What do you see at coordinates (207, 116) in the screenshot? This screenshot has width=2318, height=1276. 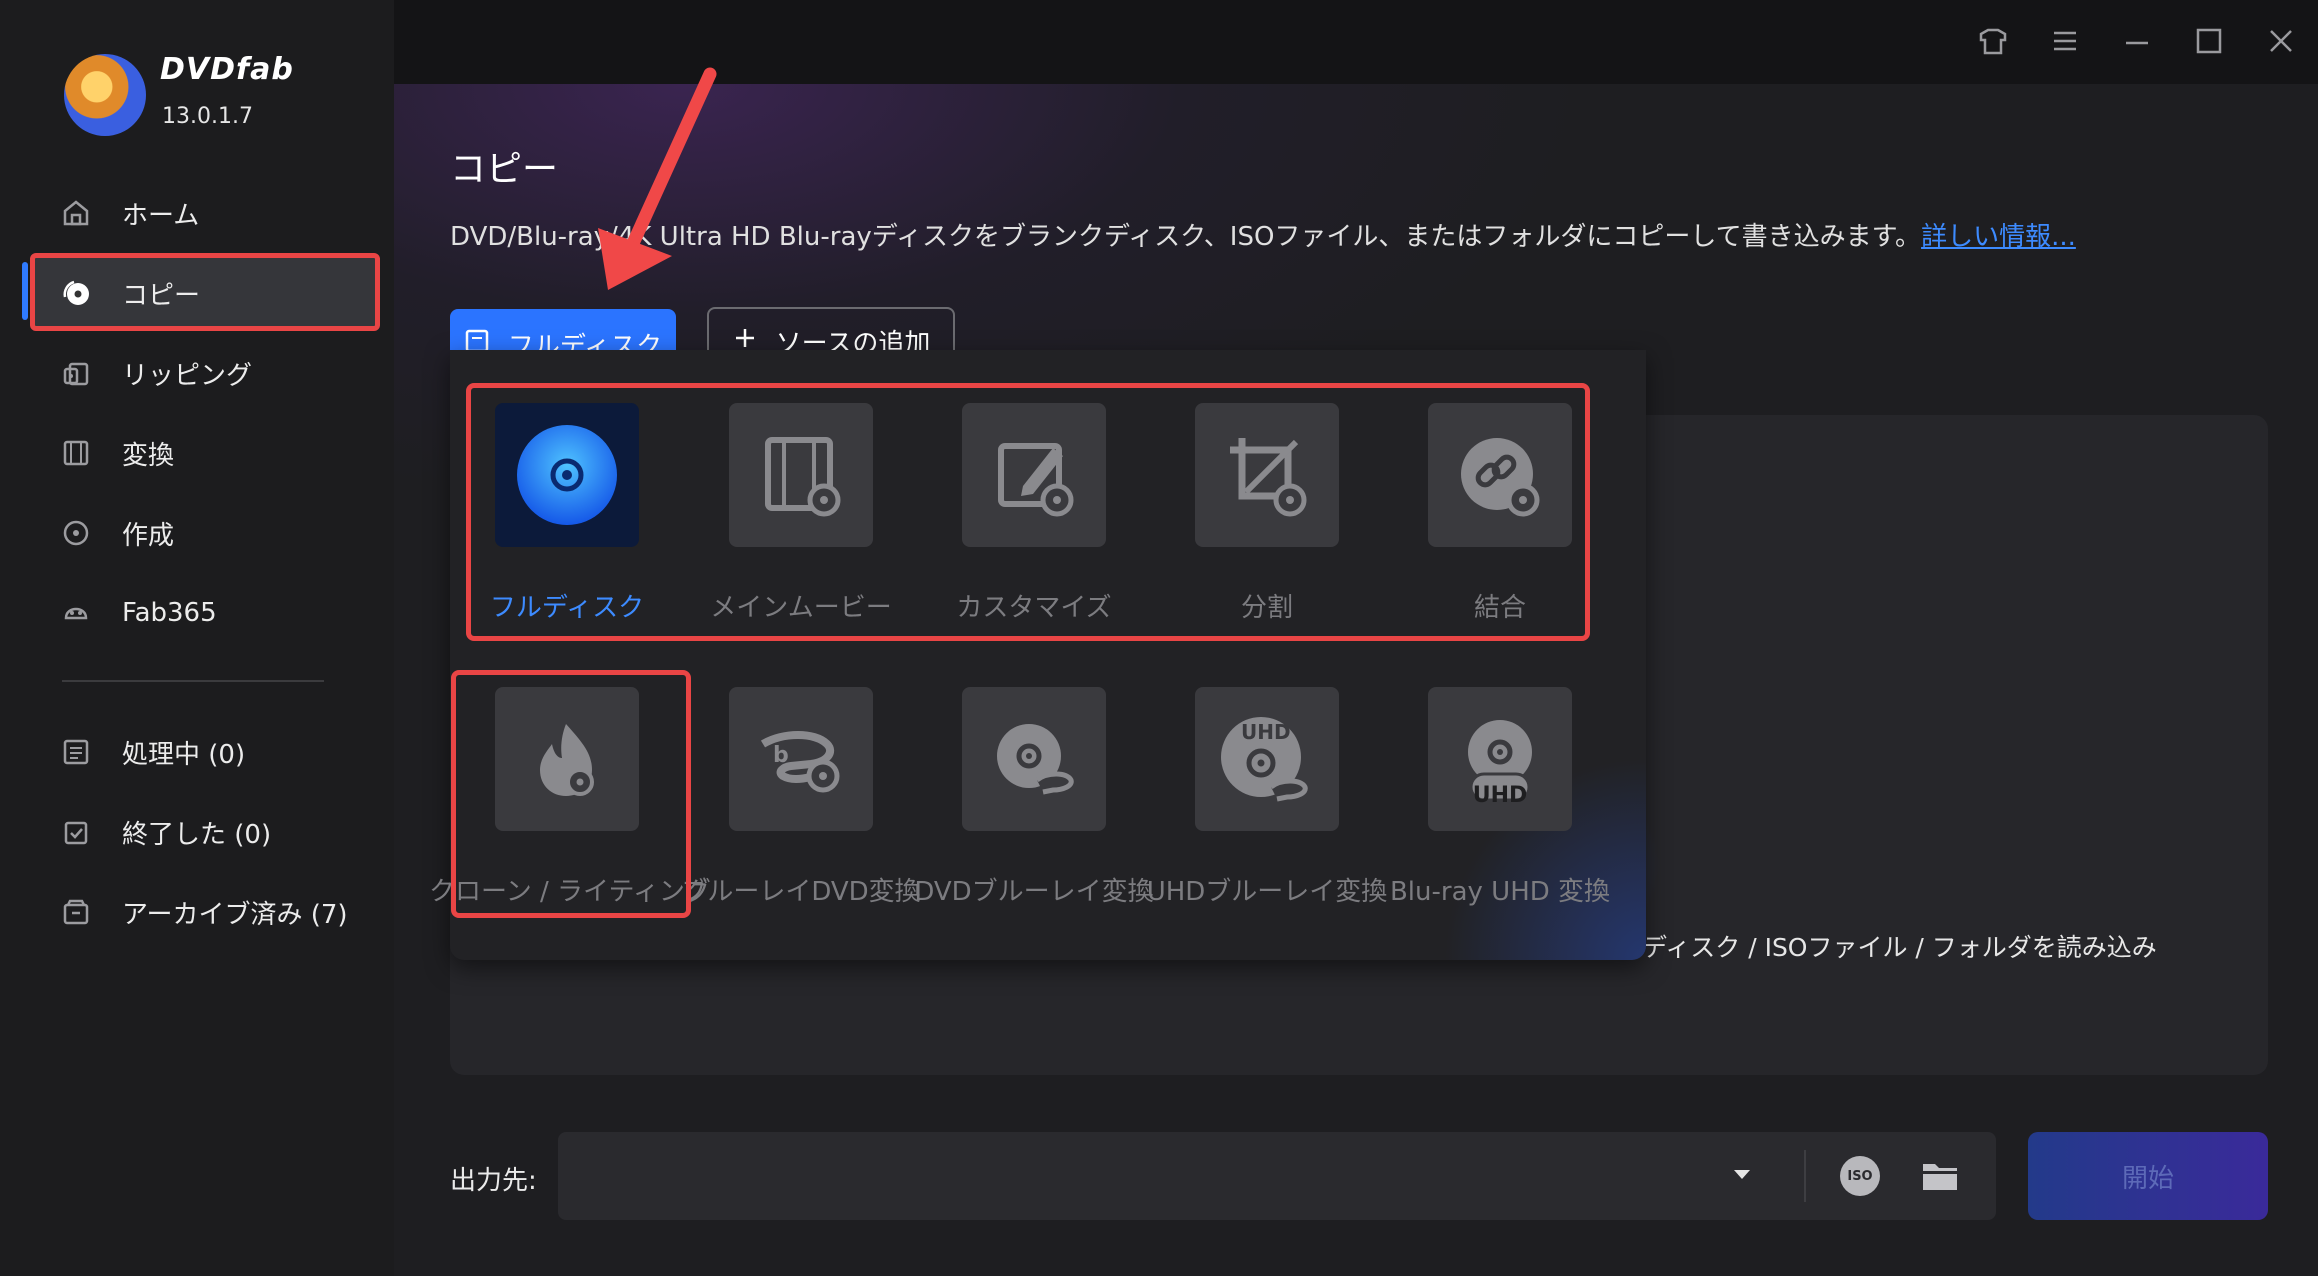 I see `app-version: 13.0.1.7` at bounding box center [207, 116].